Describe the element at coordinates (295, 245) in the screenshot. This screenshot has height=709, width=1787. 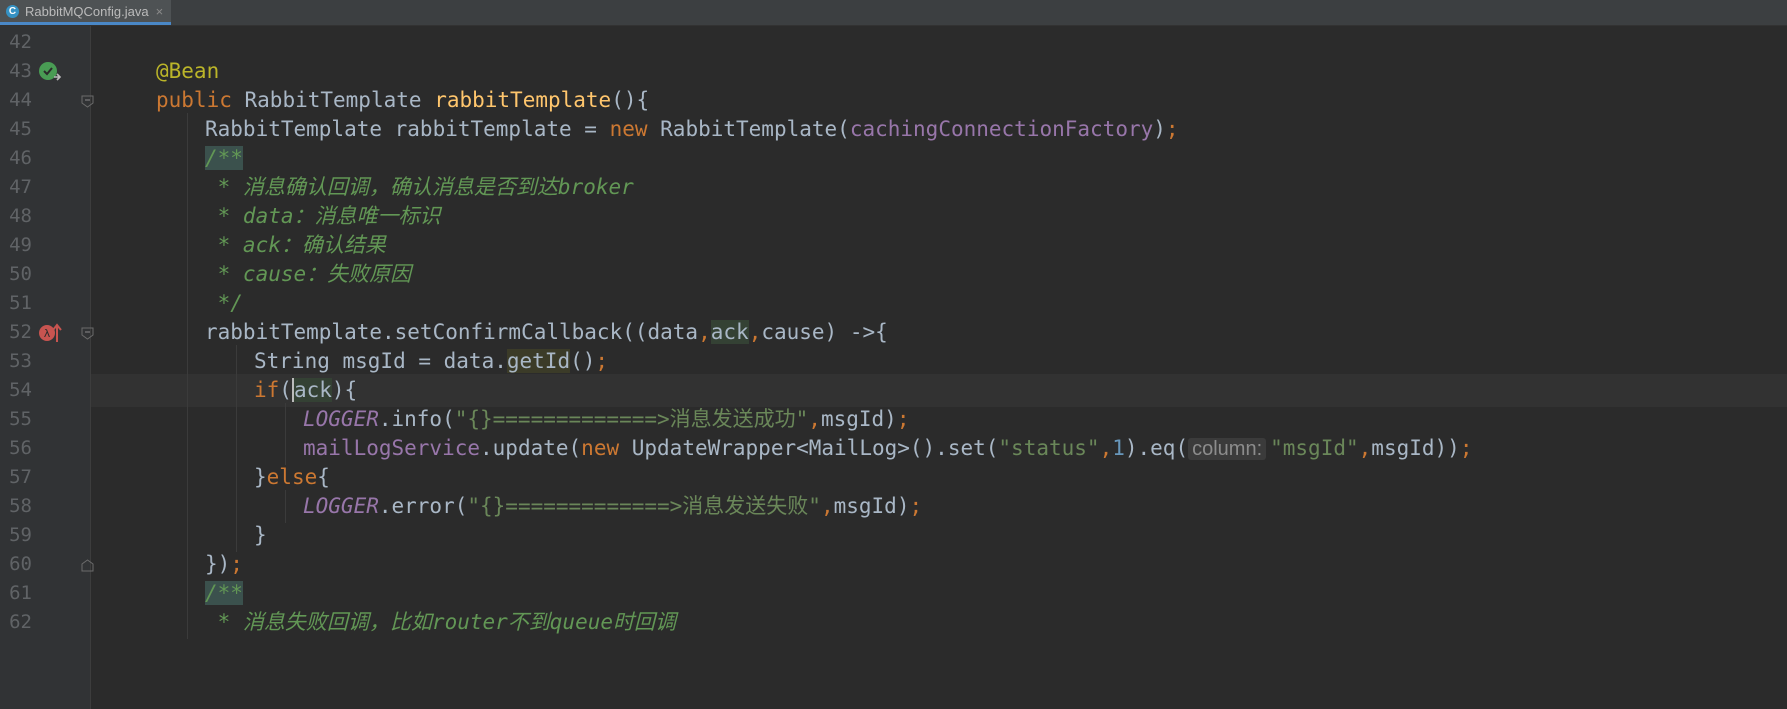
I see `doc-comment: * ack：确认结果` at that location.